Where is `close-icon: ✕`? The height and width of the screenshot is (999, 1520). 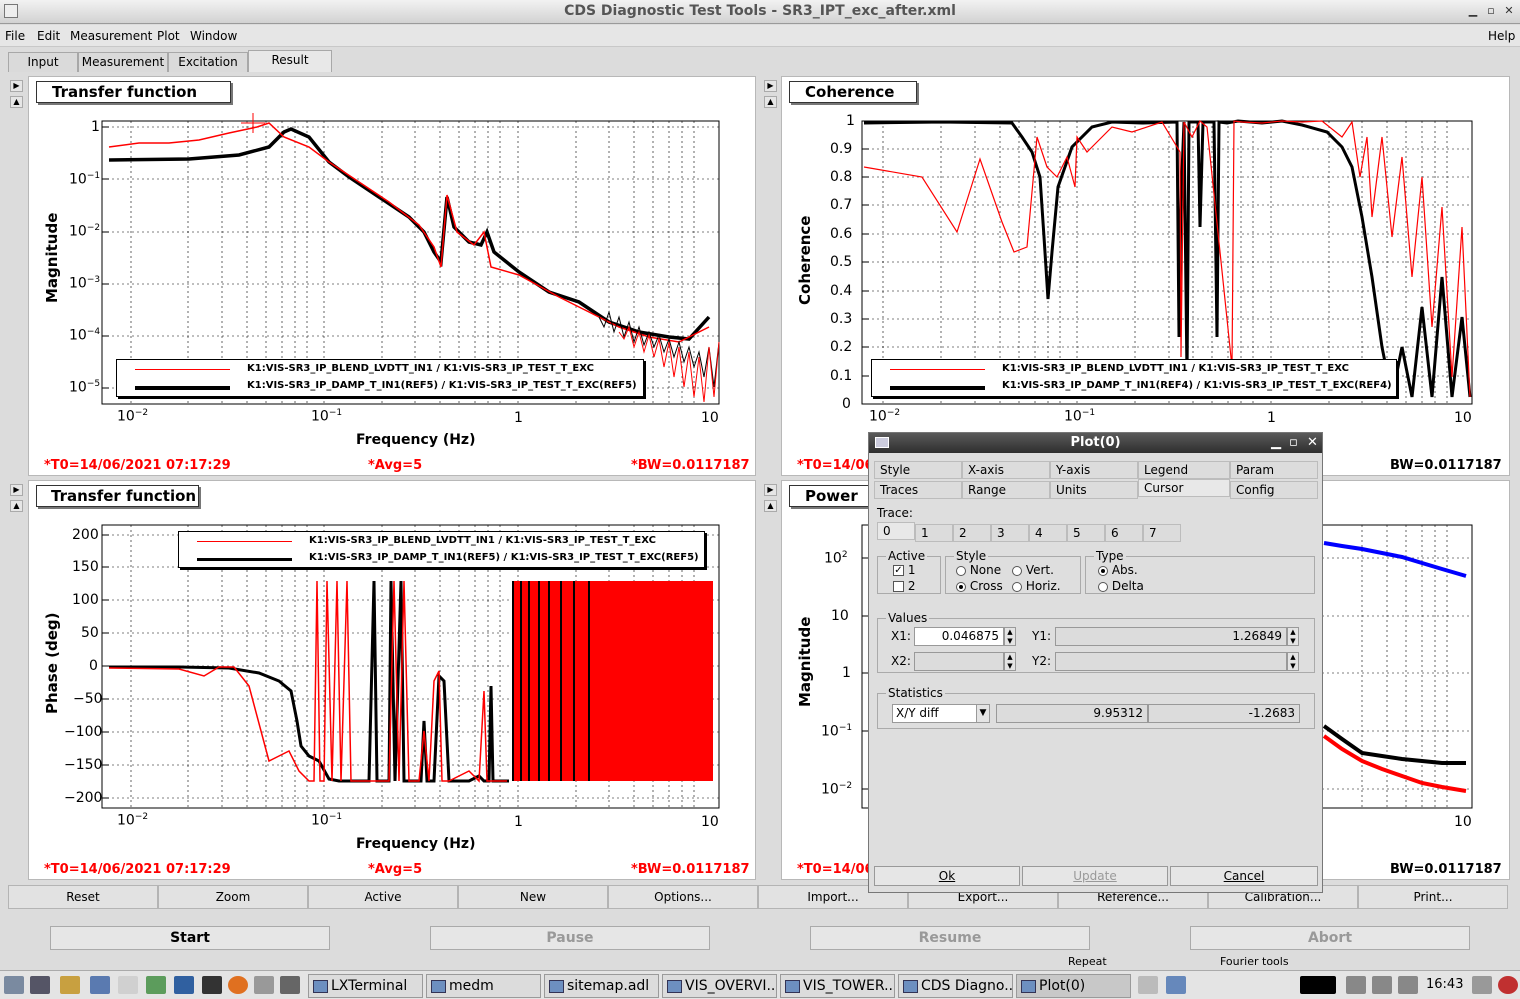
close-icon: ✕ is located at coordinates (1509, 11).